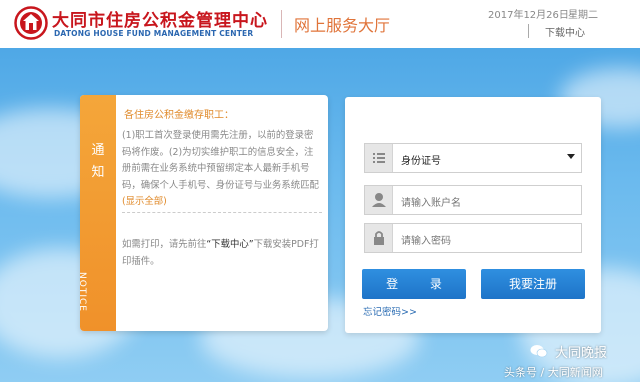 This screenshot has width=640, height=382. I want to click on id-type-value: 身份证号, so click(421, 161).